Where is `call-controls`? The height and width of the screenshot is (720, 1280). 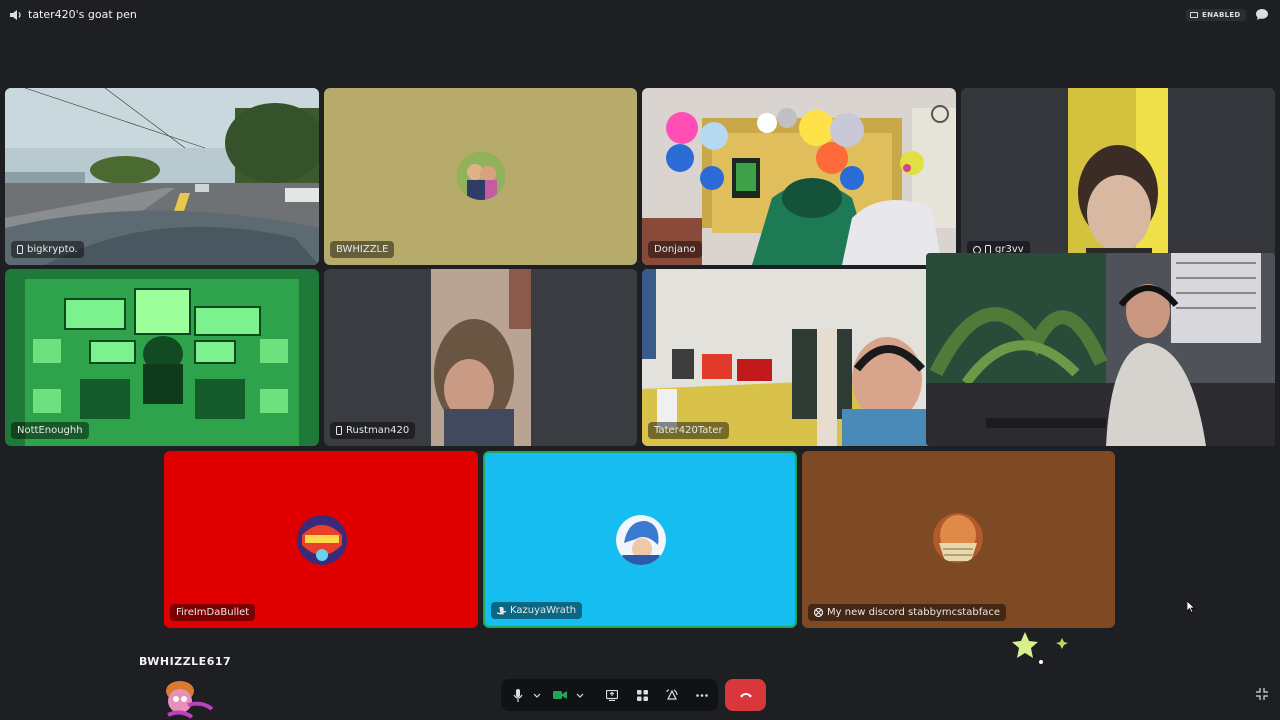
call-controls is located at coordinates (609, 695).